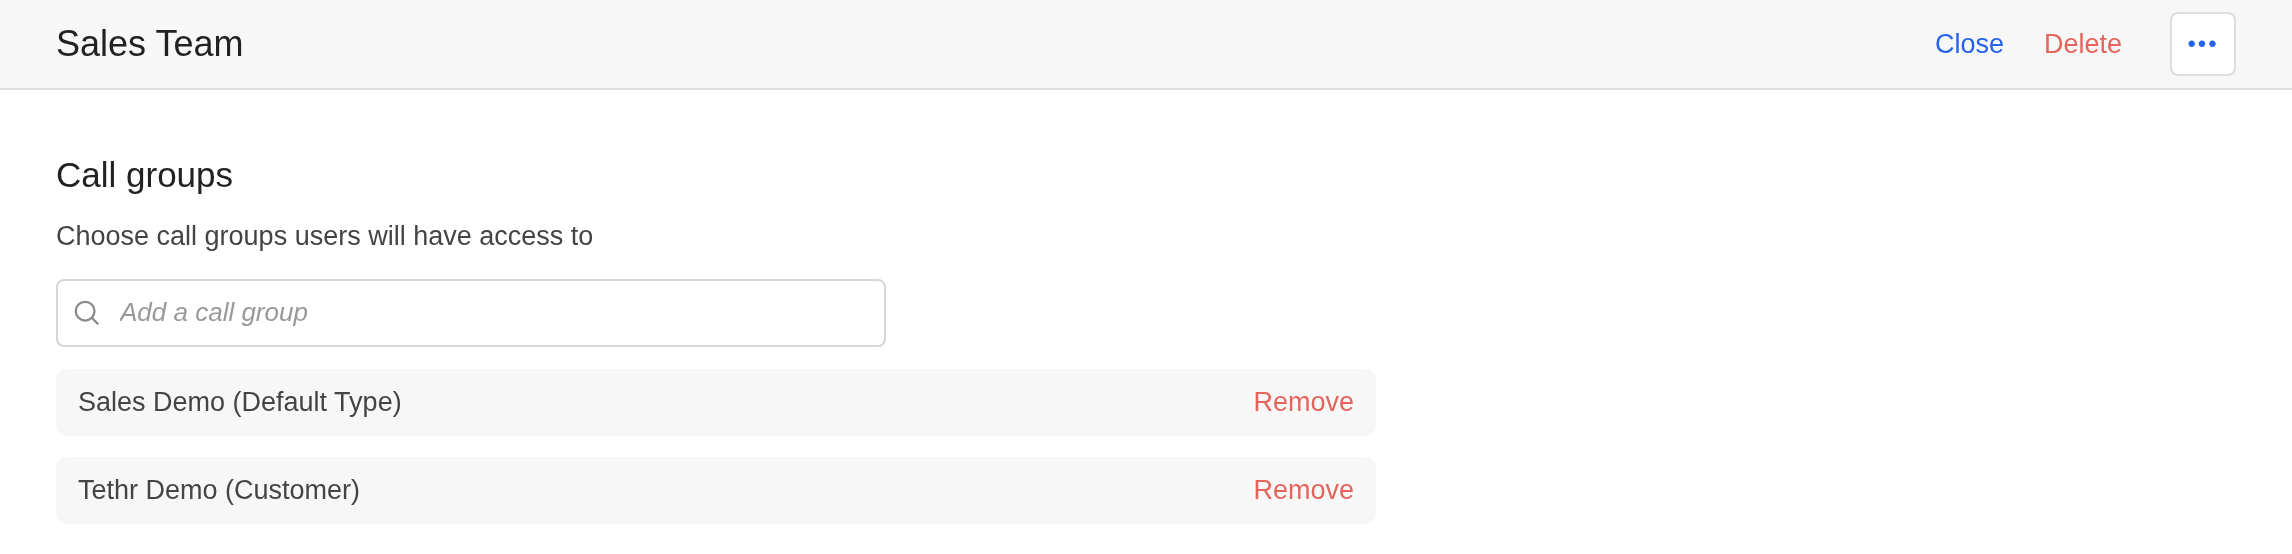 The width and height of the screenshot is (2292, 554). What do you see at coordinates (1969, 44) in the screenshot?
I see `close-button: Close` at bounding box center [1969, 44].